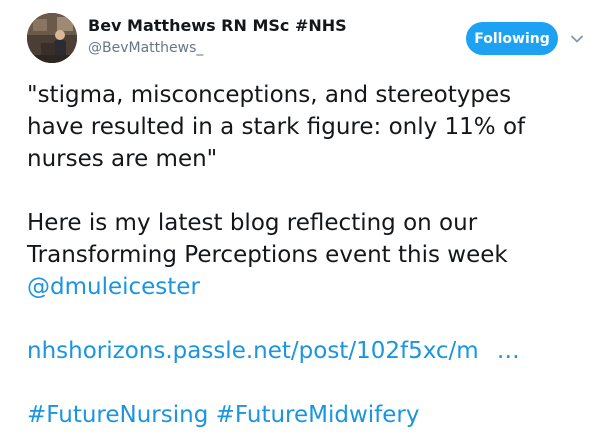  What do you see at coordinates (252, 223) in the screenshot?
I see `body-line-1: Here is my latest blog reflecting on our` at bounding box center [252, 223].